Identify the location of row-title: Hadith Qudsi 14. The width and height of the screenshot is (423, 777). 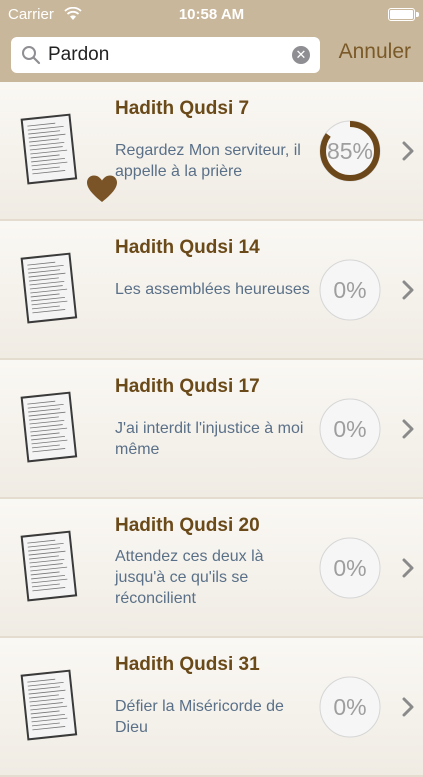
(187, 247).